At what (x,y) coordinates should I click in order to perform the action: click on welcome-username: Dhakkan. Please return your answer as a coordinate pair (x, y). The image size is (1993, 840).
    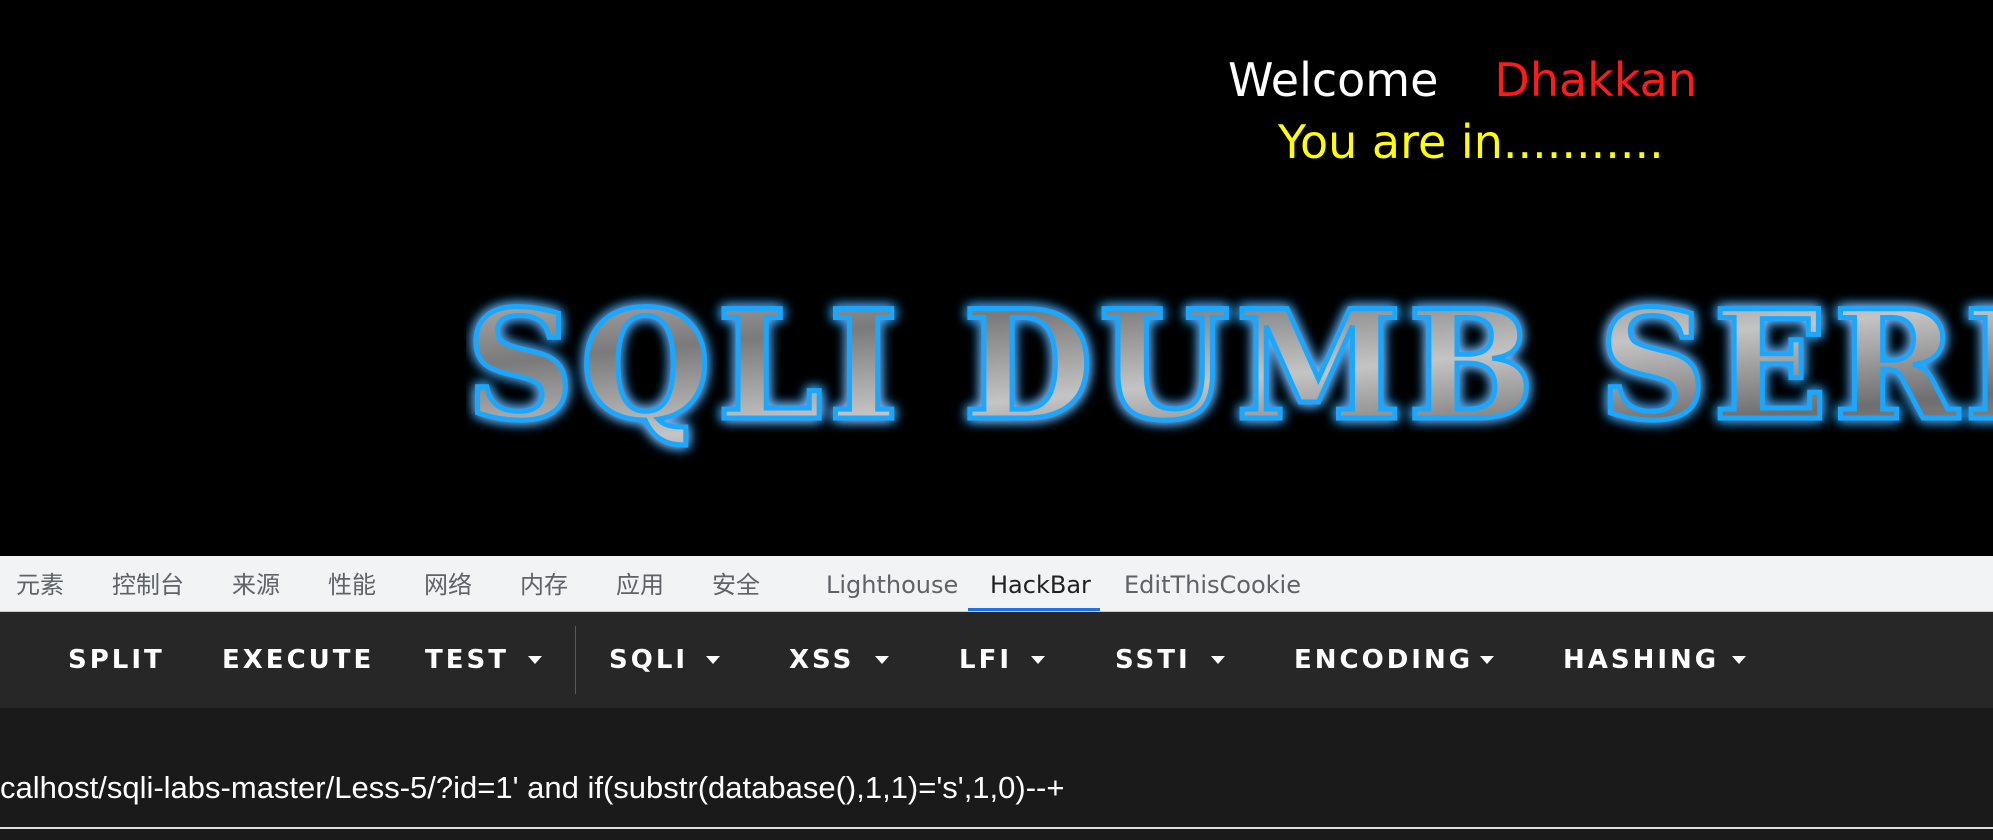
    Looking at the image, I should click on (1595, 80).